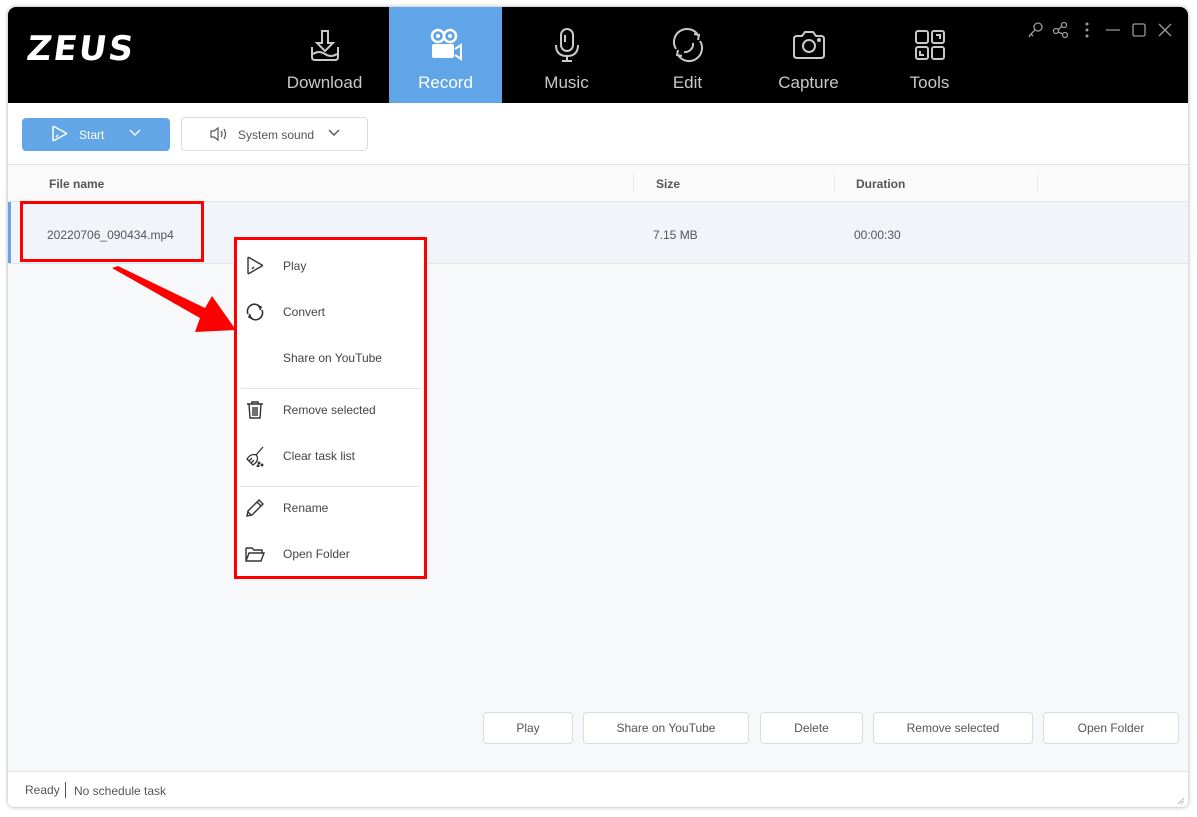  What do you see at coordinates (808, 45) in the screenshot?
I see `camera-icon` at bounding box center [808, 45].